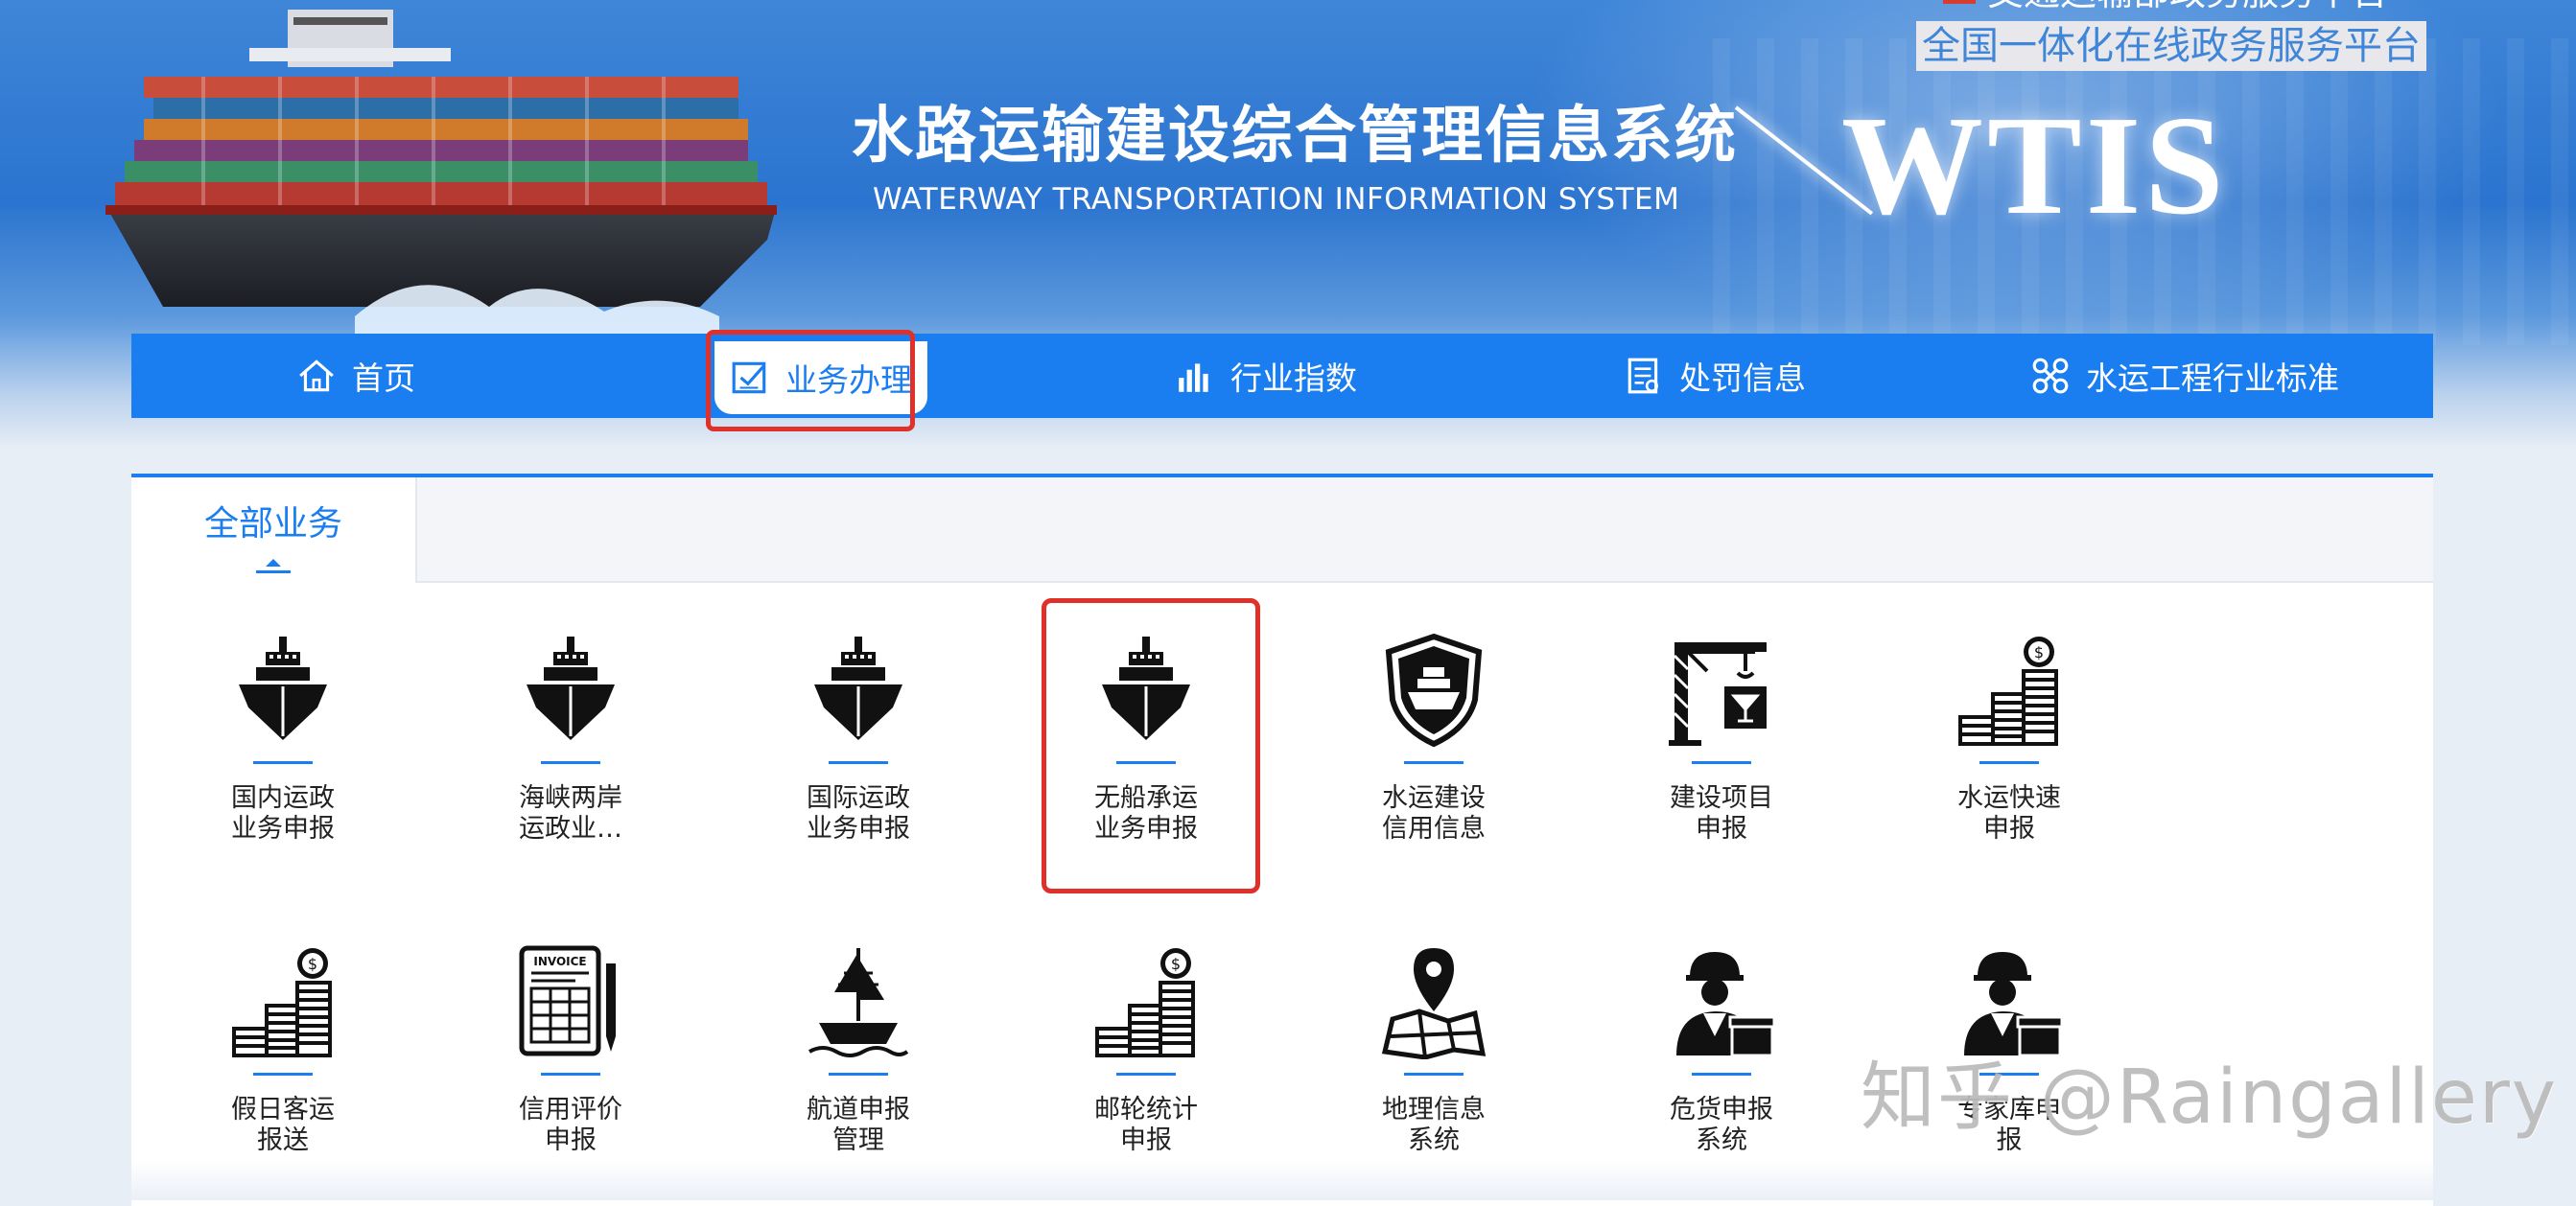 This screenshot has width=2576, height=1206. What do you see at coordinates (1293, 378) in the screenshot?
I see `nav-label-industry-index: 行业指数` at bounding box center [1293, 378].